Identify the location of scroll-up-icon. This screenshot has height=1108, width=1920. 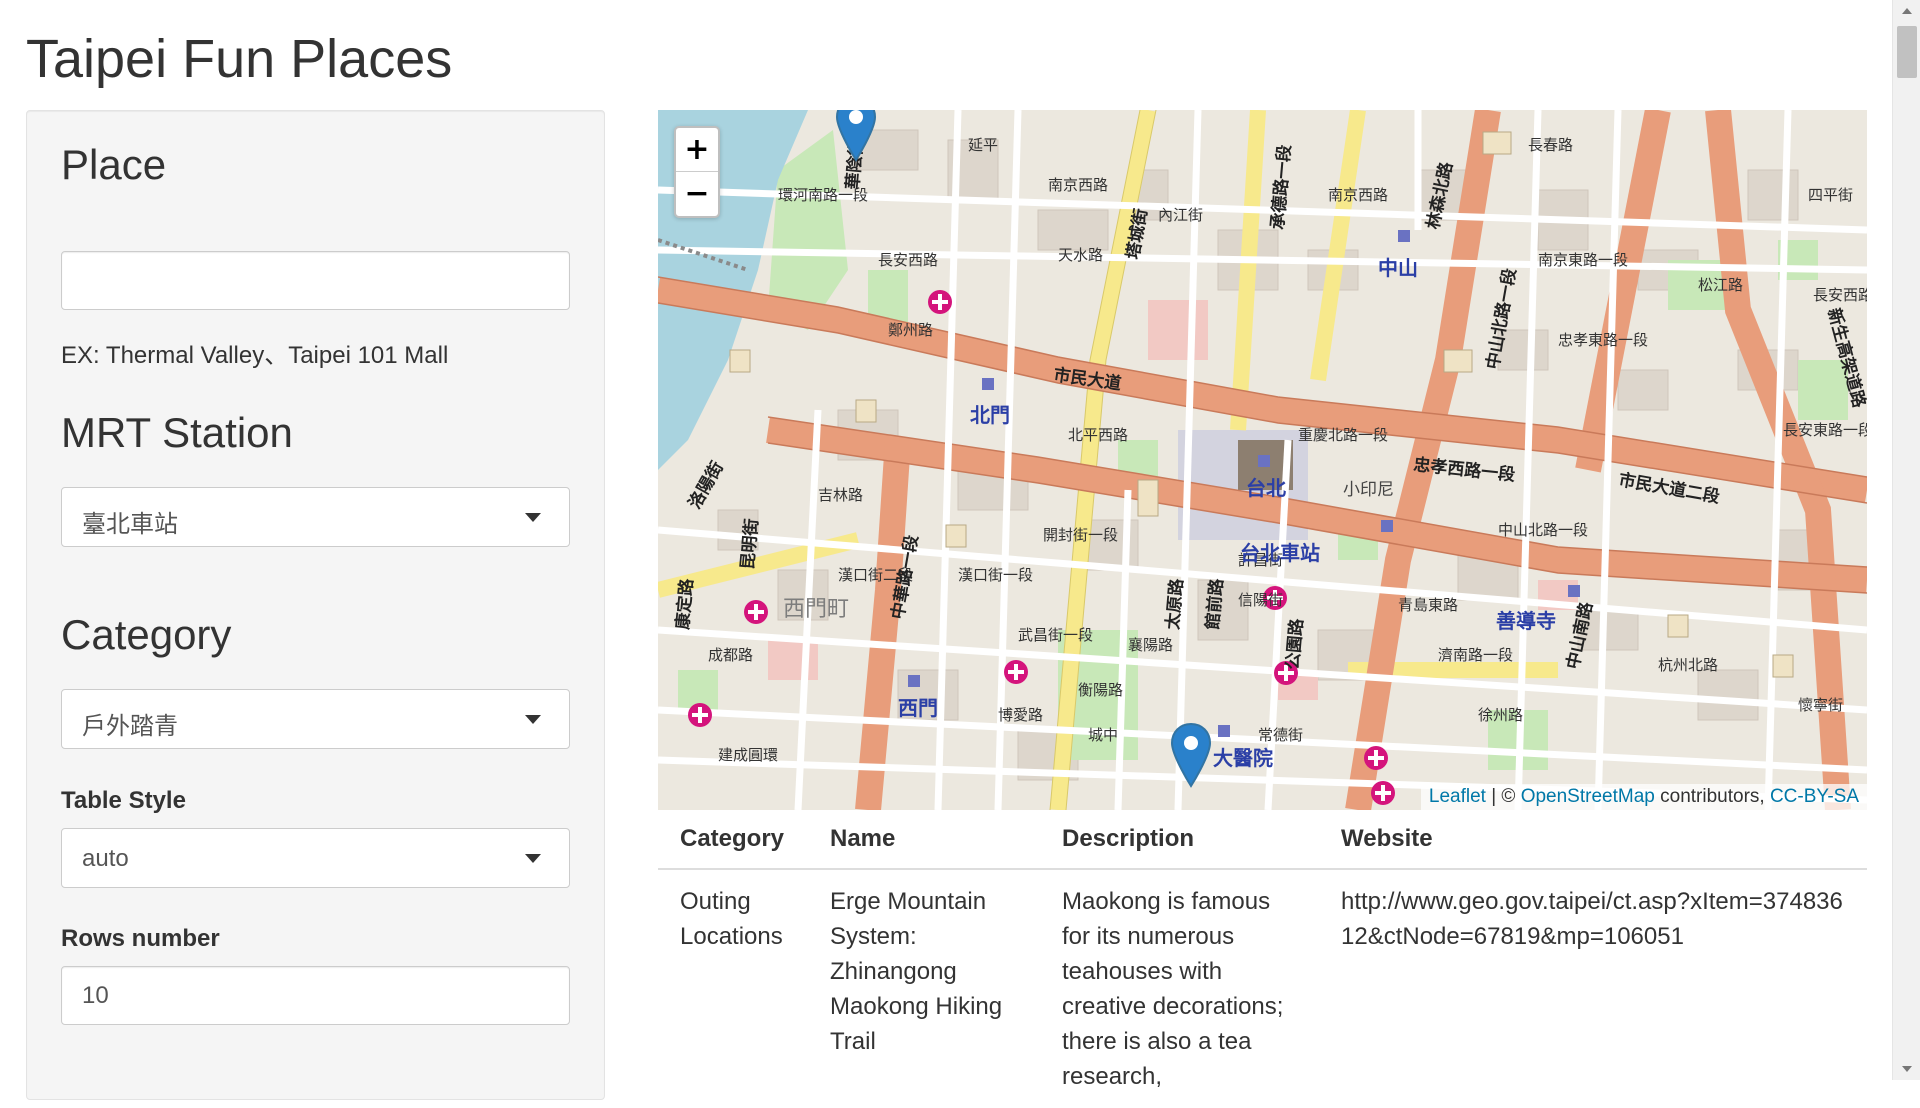
(1907, 11).